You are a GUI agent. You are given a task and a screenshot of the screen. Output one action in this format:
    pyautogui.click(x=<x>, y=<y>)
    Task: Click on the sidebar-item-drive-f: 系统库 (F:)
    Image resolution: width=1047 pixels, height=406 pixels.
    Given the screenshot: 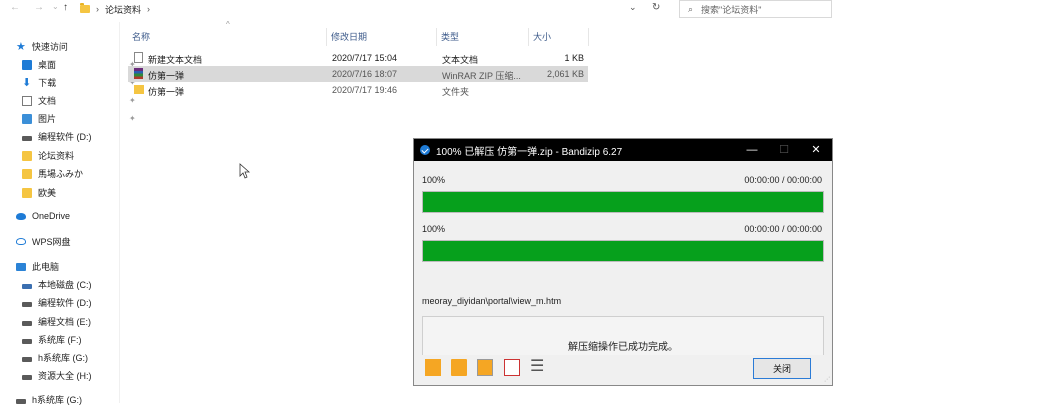 What is the action you would take?
    pyautogui.click(x=52, y=339)
    